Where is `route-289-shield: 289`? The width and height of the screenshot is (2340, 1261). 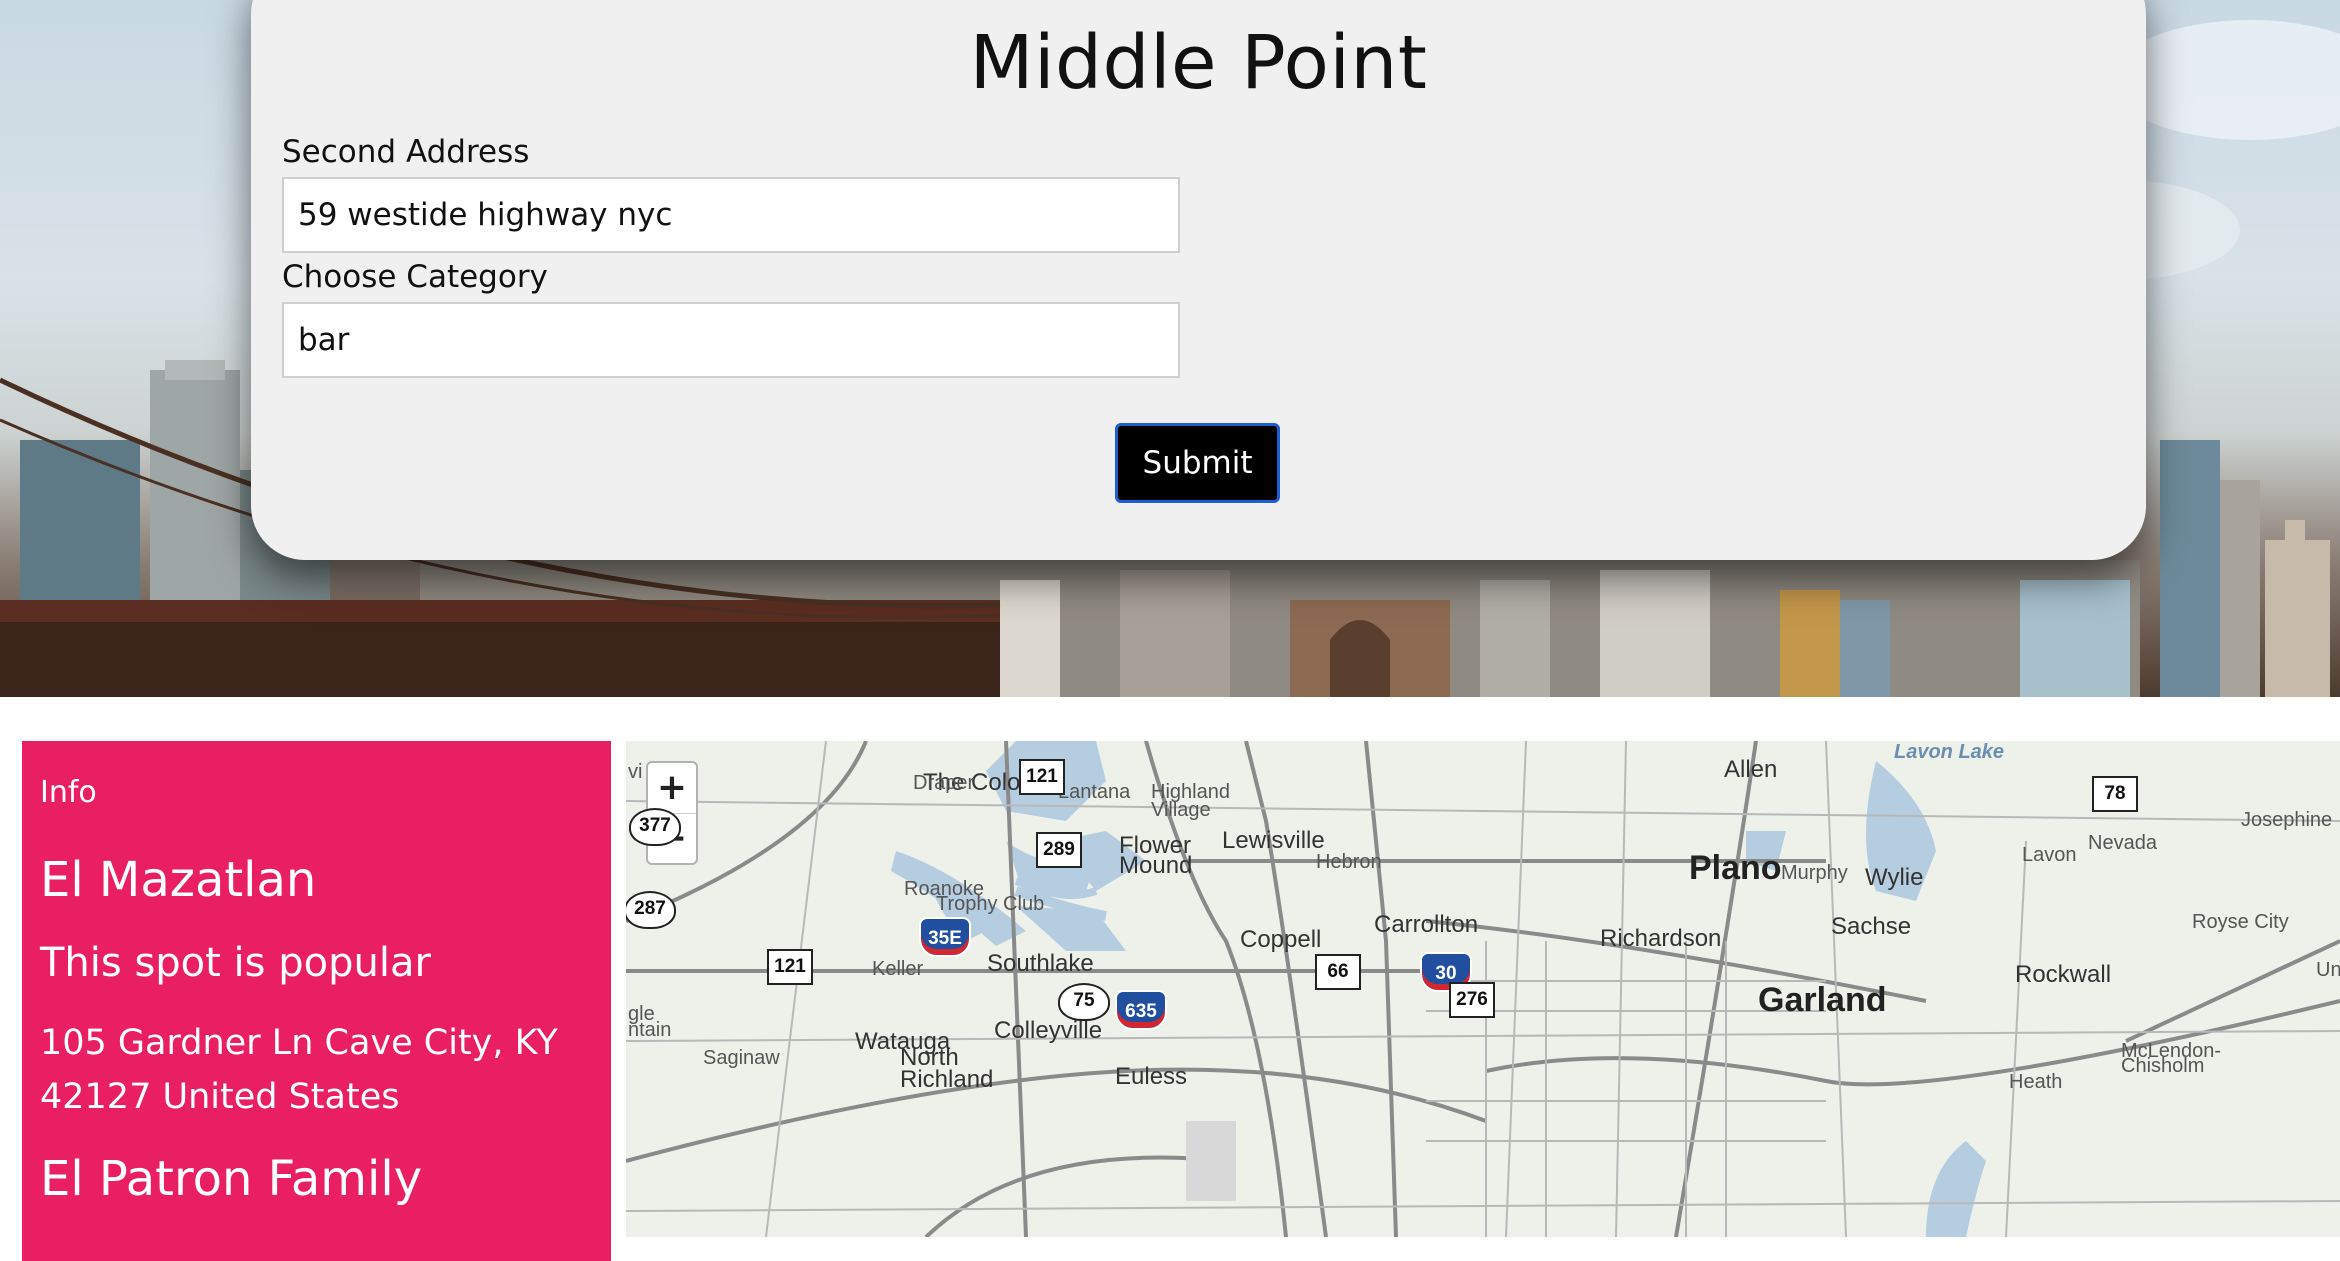
route-289-shield: 289 is located at coordinates (1059, 850).